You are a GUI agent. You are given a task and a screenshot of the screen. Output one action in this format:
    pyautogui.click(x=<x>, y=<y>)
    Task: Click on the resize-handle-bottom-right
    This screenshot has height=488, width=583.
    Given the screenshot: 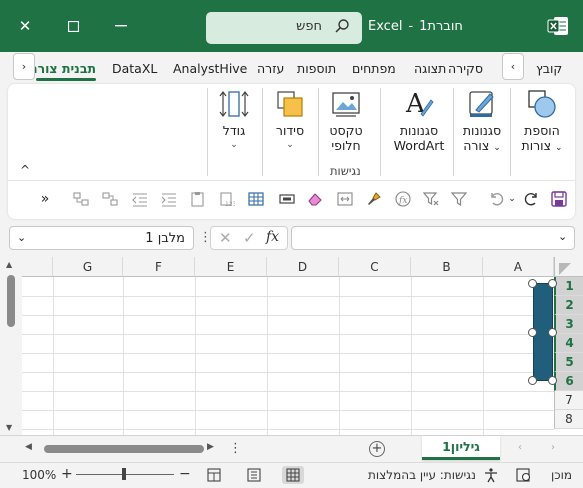 What is the action you would take?
    pyautogui.click(x=552, y=380)
    